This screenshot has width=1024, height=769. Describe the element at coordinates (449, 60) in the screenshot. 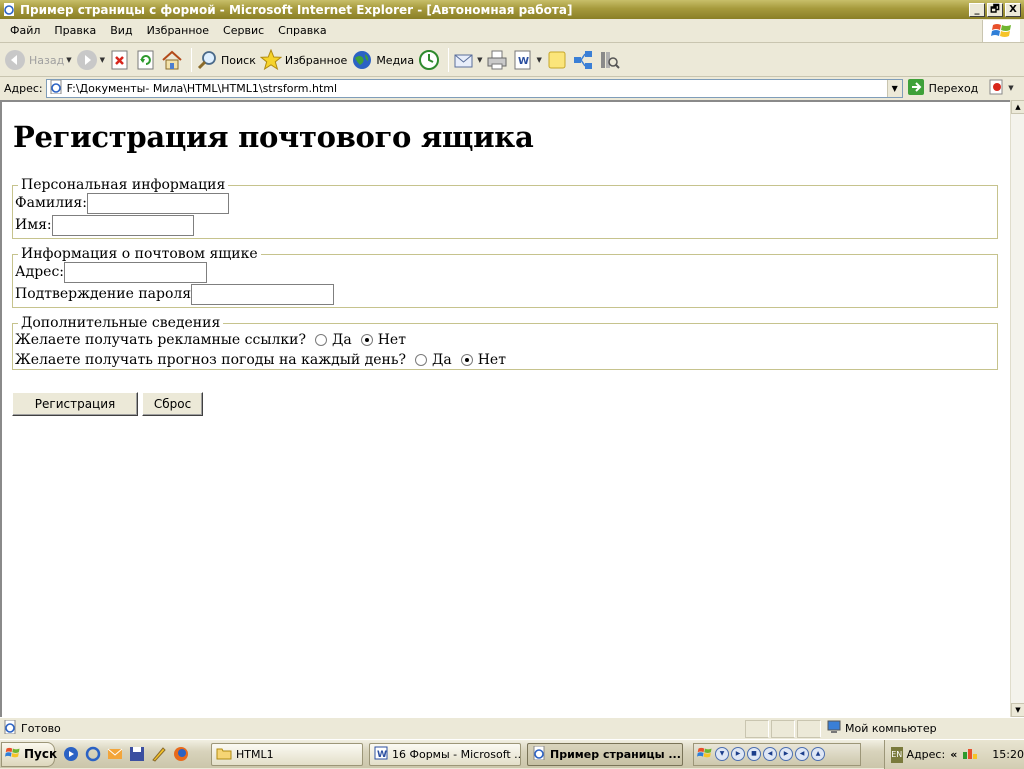

I see `toolbar-separator` at that location.